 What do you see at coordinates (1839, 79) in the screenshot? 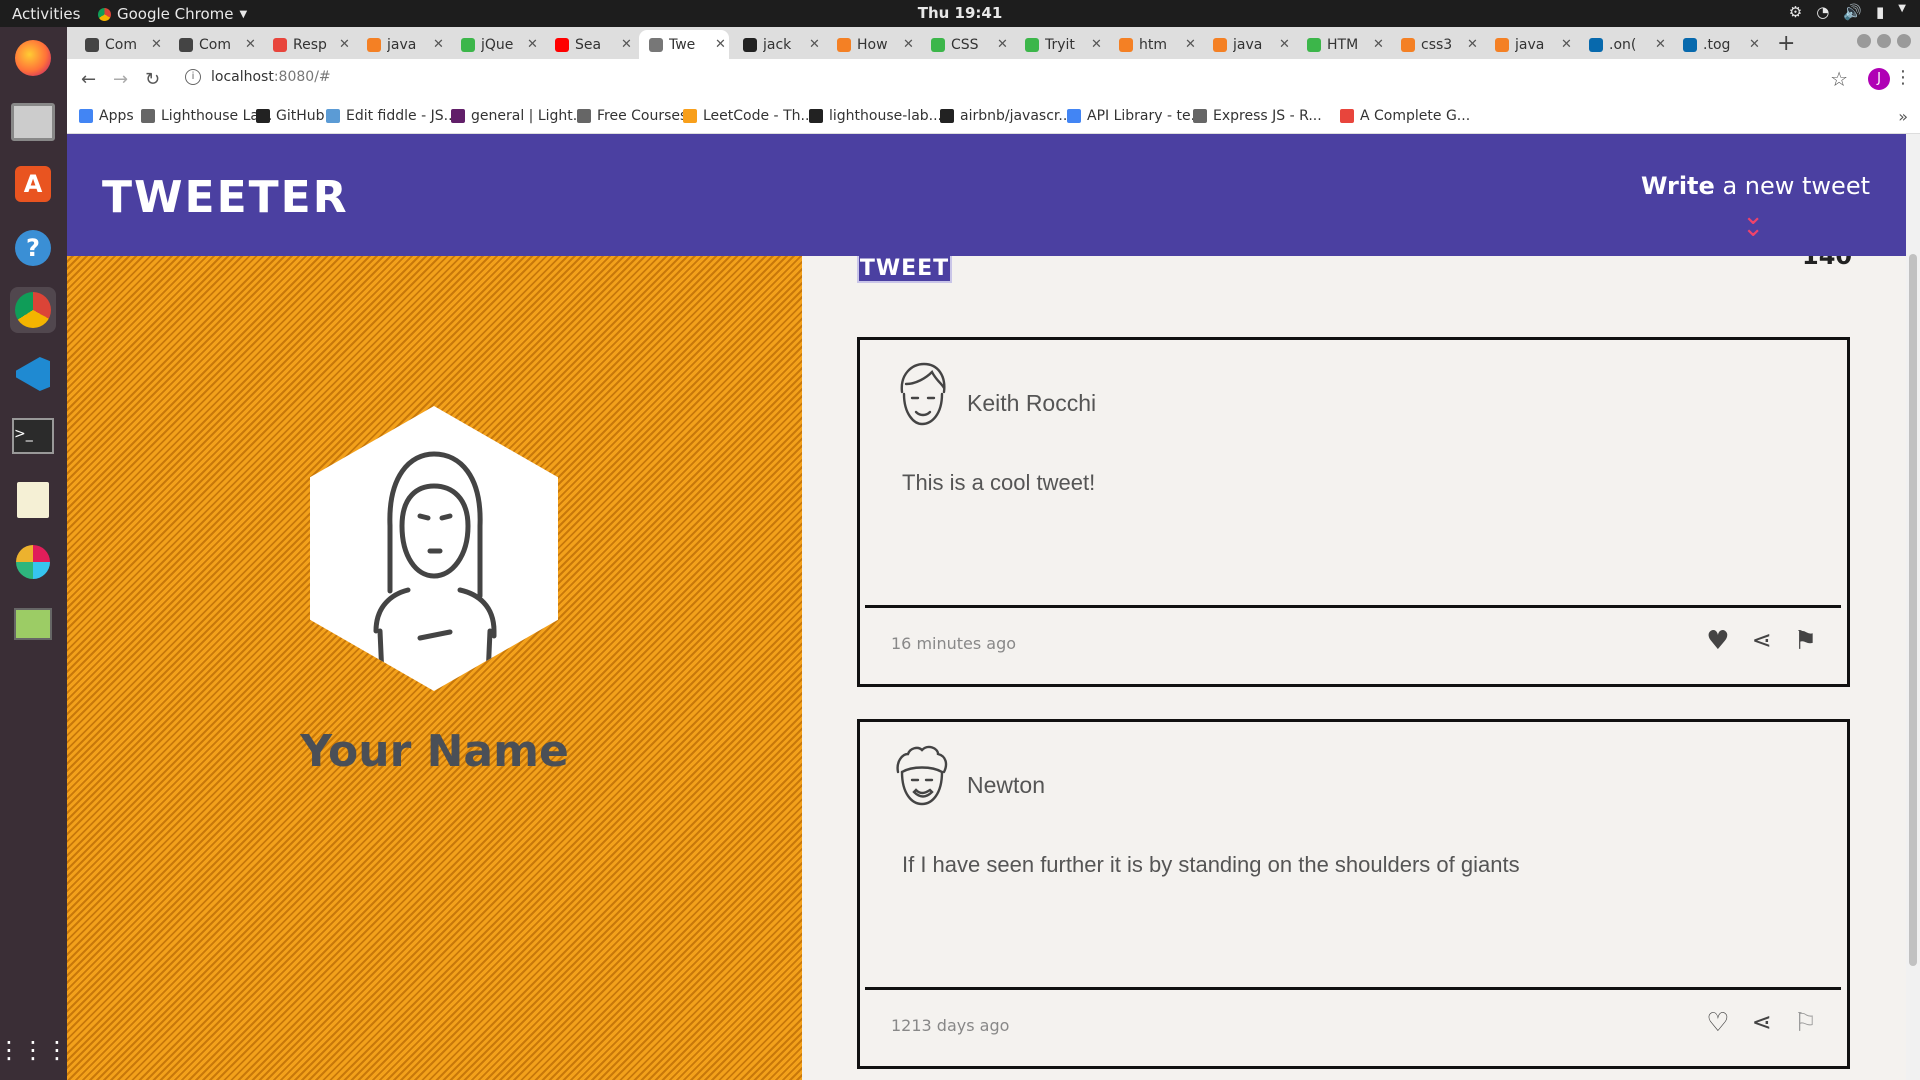
I see `bookmark-star-icon: ☆` at bounding box center [1839, 79].